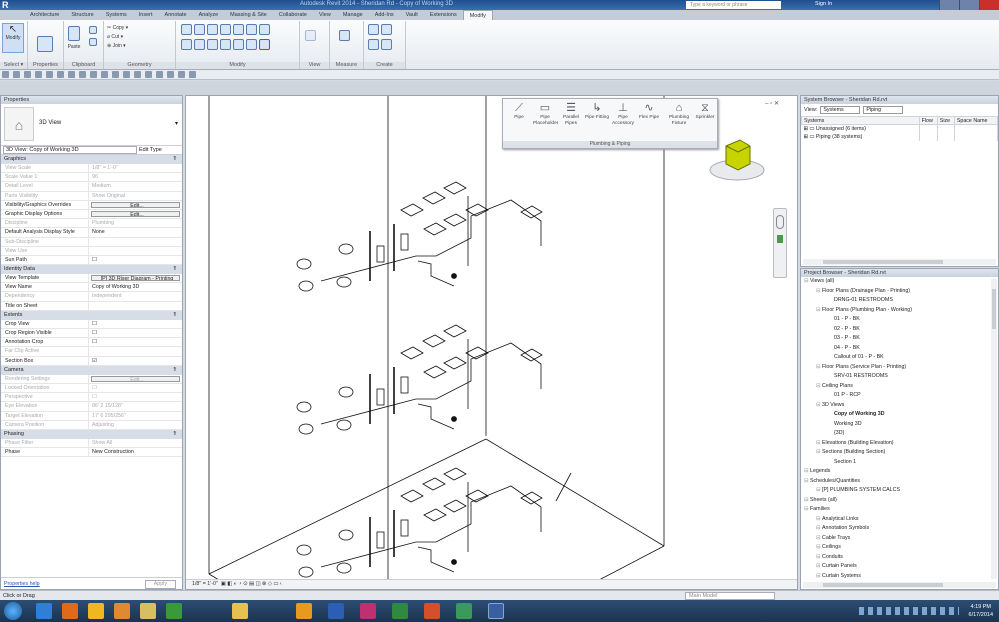 This screenshot has width=999, height=622. I want to click on powerpoint-icon, so click(432, 611).